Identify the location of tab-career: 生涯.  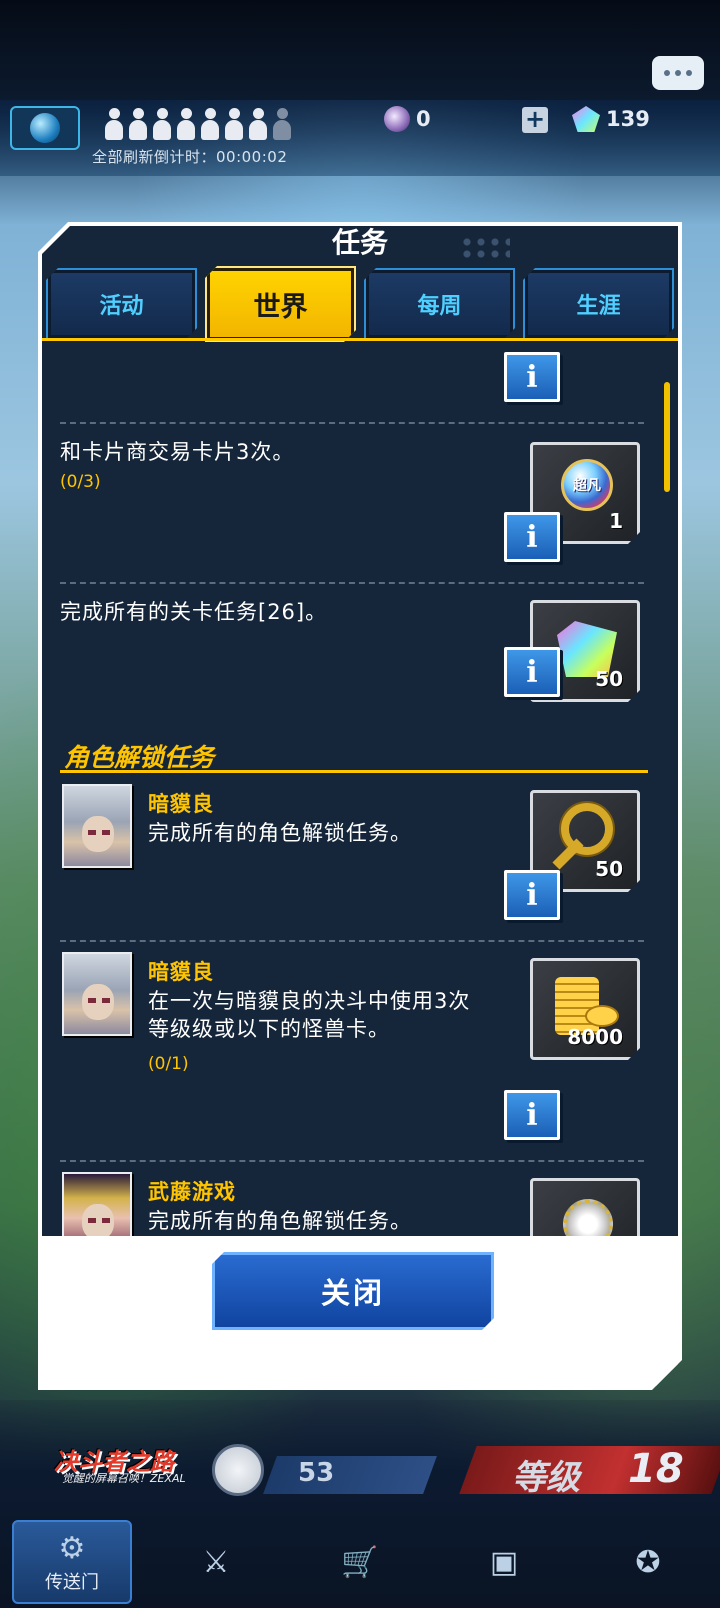
(598, 304).